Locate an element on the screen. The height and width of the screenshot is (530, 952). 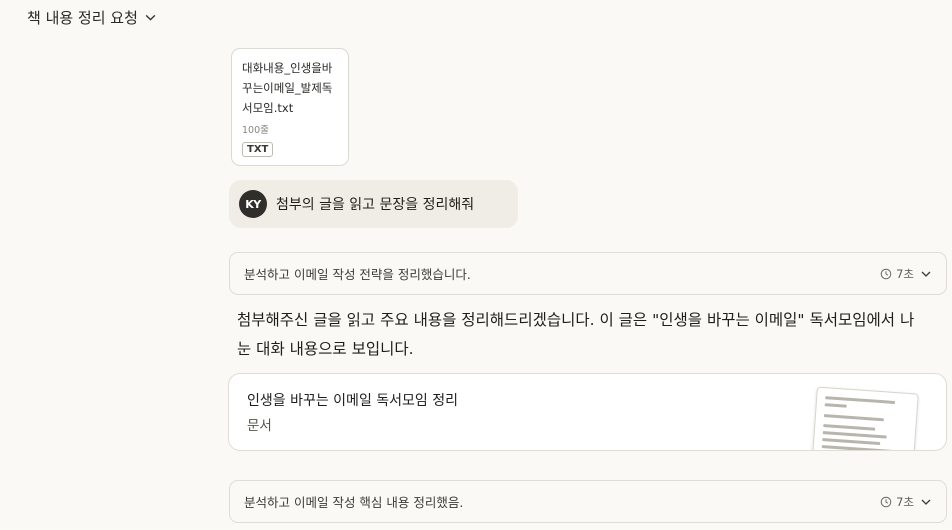
user-message-text: 첨부의 글을 읽고 문장을 정리해줘 is located at coordinates (375, 205).